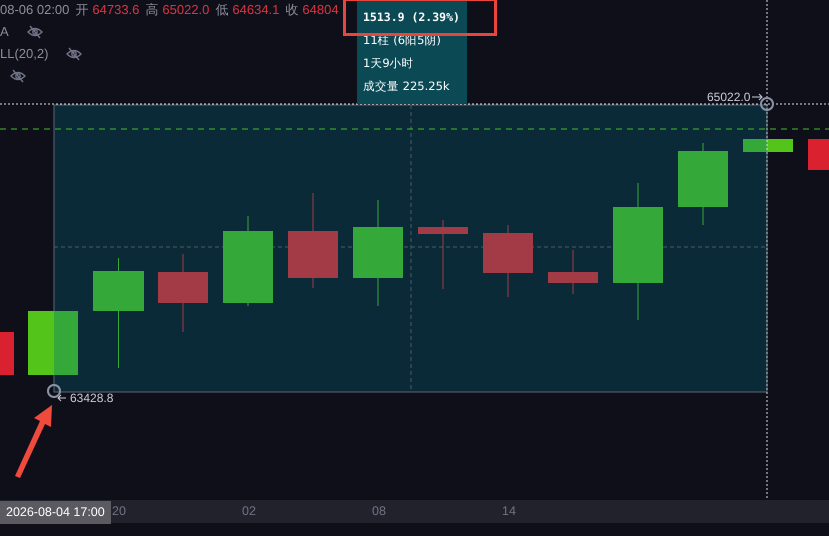  Describe the element at coordinates (151, 10) in the screenshot. I see `field-label: 高` at that location.